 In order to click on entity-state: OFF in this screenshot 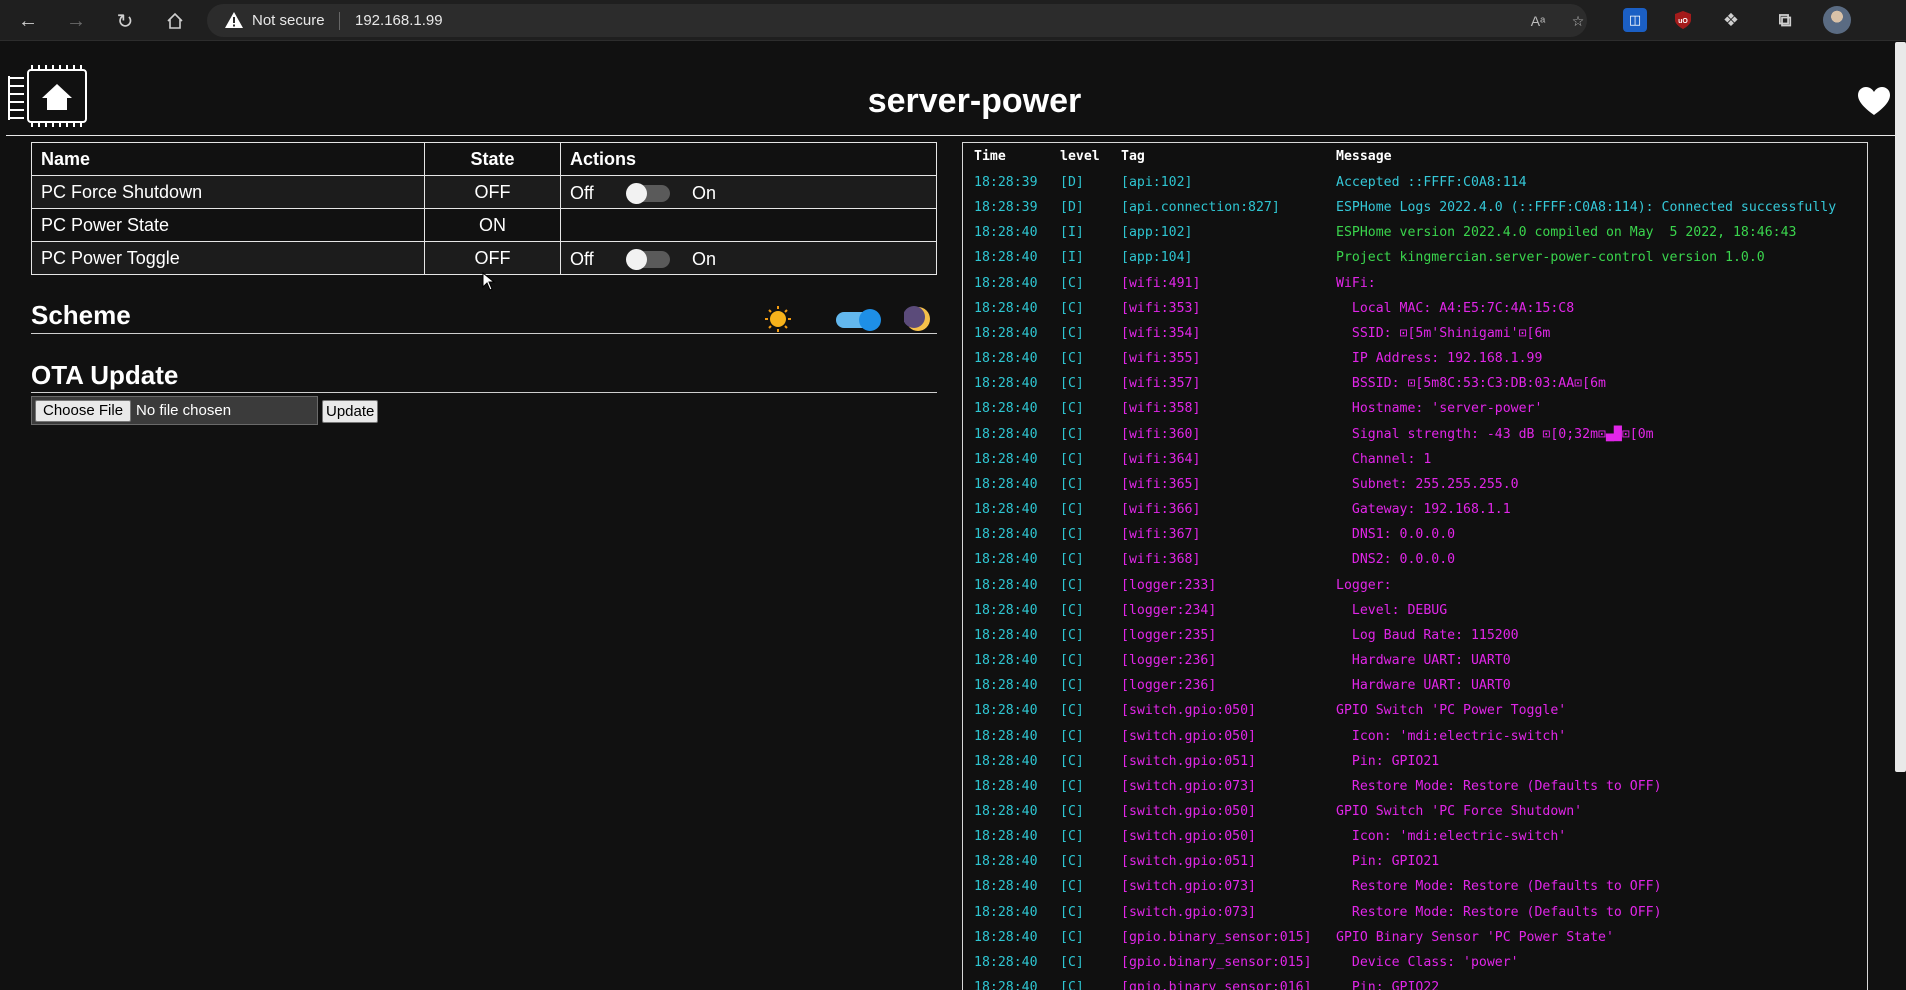, I will do `click(492, 258)`.